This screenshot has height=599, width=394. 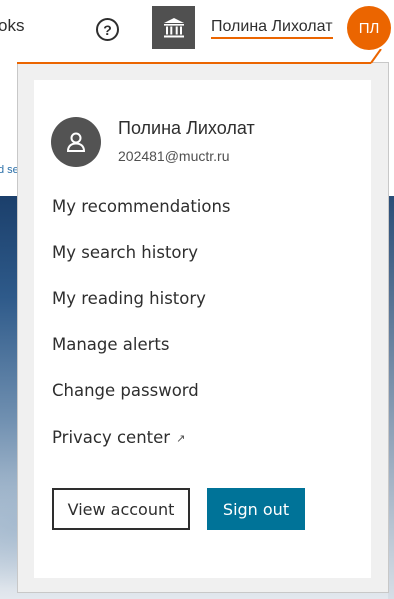 What do you see at coordinates (110, 344) in the screenshot?
I see `menu-item-manage-alerts: Manage alerts` at bounding box center [110, 344].